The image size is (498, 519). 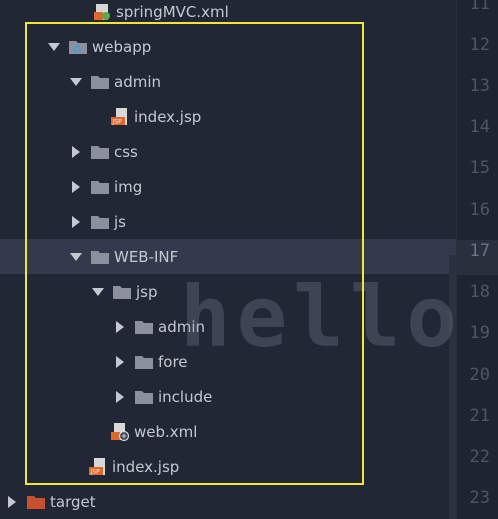 What do you see at coordinates (479, 375) in the screenshot?
I see `line-number: 20` at bounding box center [479, 375].